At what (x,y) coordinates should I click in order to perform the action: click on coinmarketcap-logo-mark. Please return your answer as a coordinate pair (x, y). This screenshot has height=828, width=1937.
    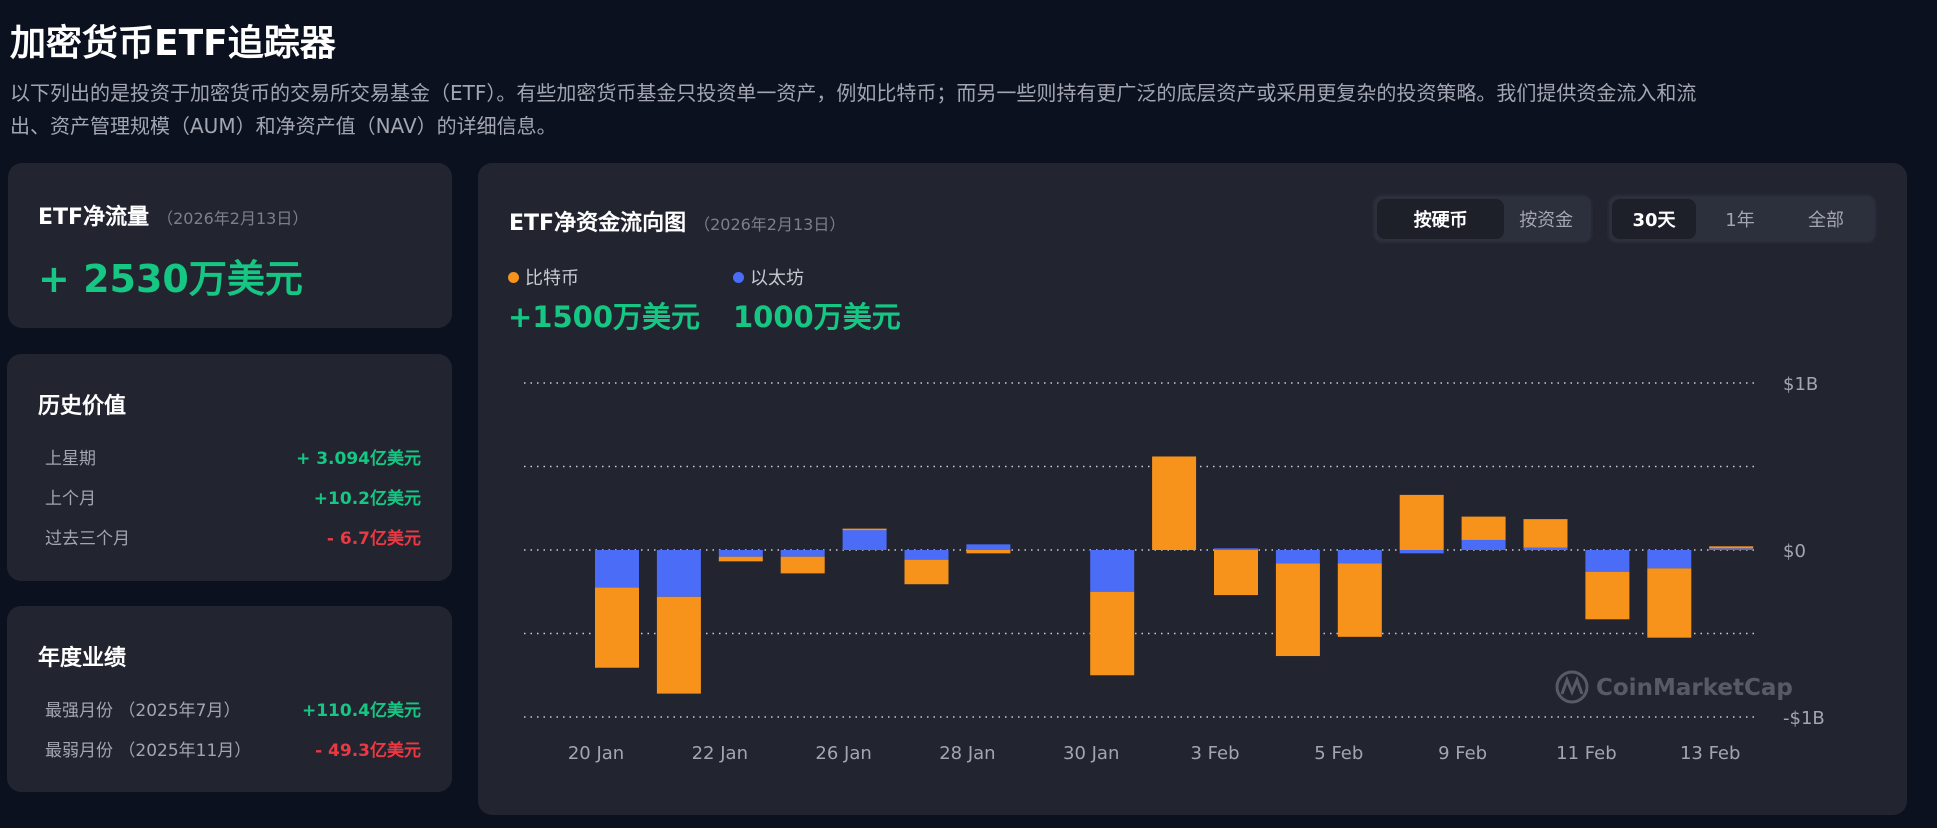
    Looking at the image, I should click on (1572, 685).